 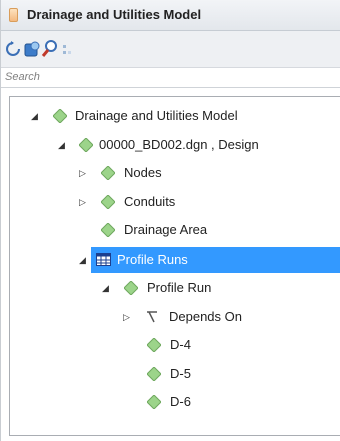 I want to click on tree-item-d5: D-5, so click(x=170, y=374).